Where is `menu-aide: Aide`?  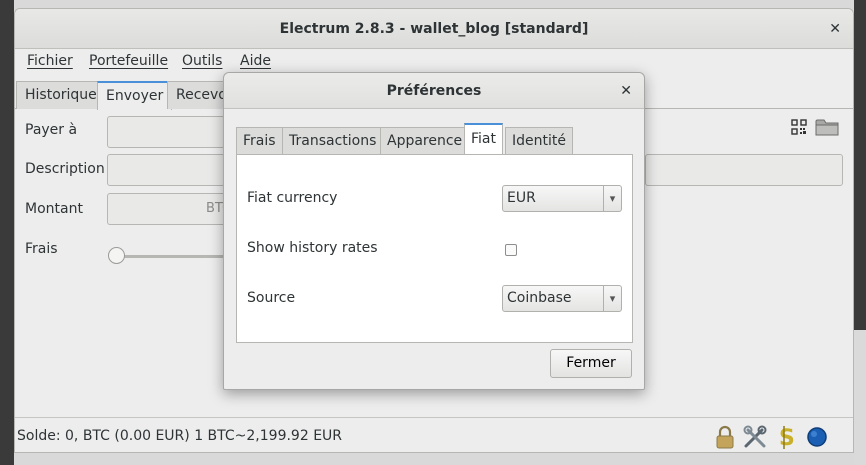 menu-aide: Aide is located at coordinates (255, 61).